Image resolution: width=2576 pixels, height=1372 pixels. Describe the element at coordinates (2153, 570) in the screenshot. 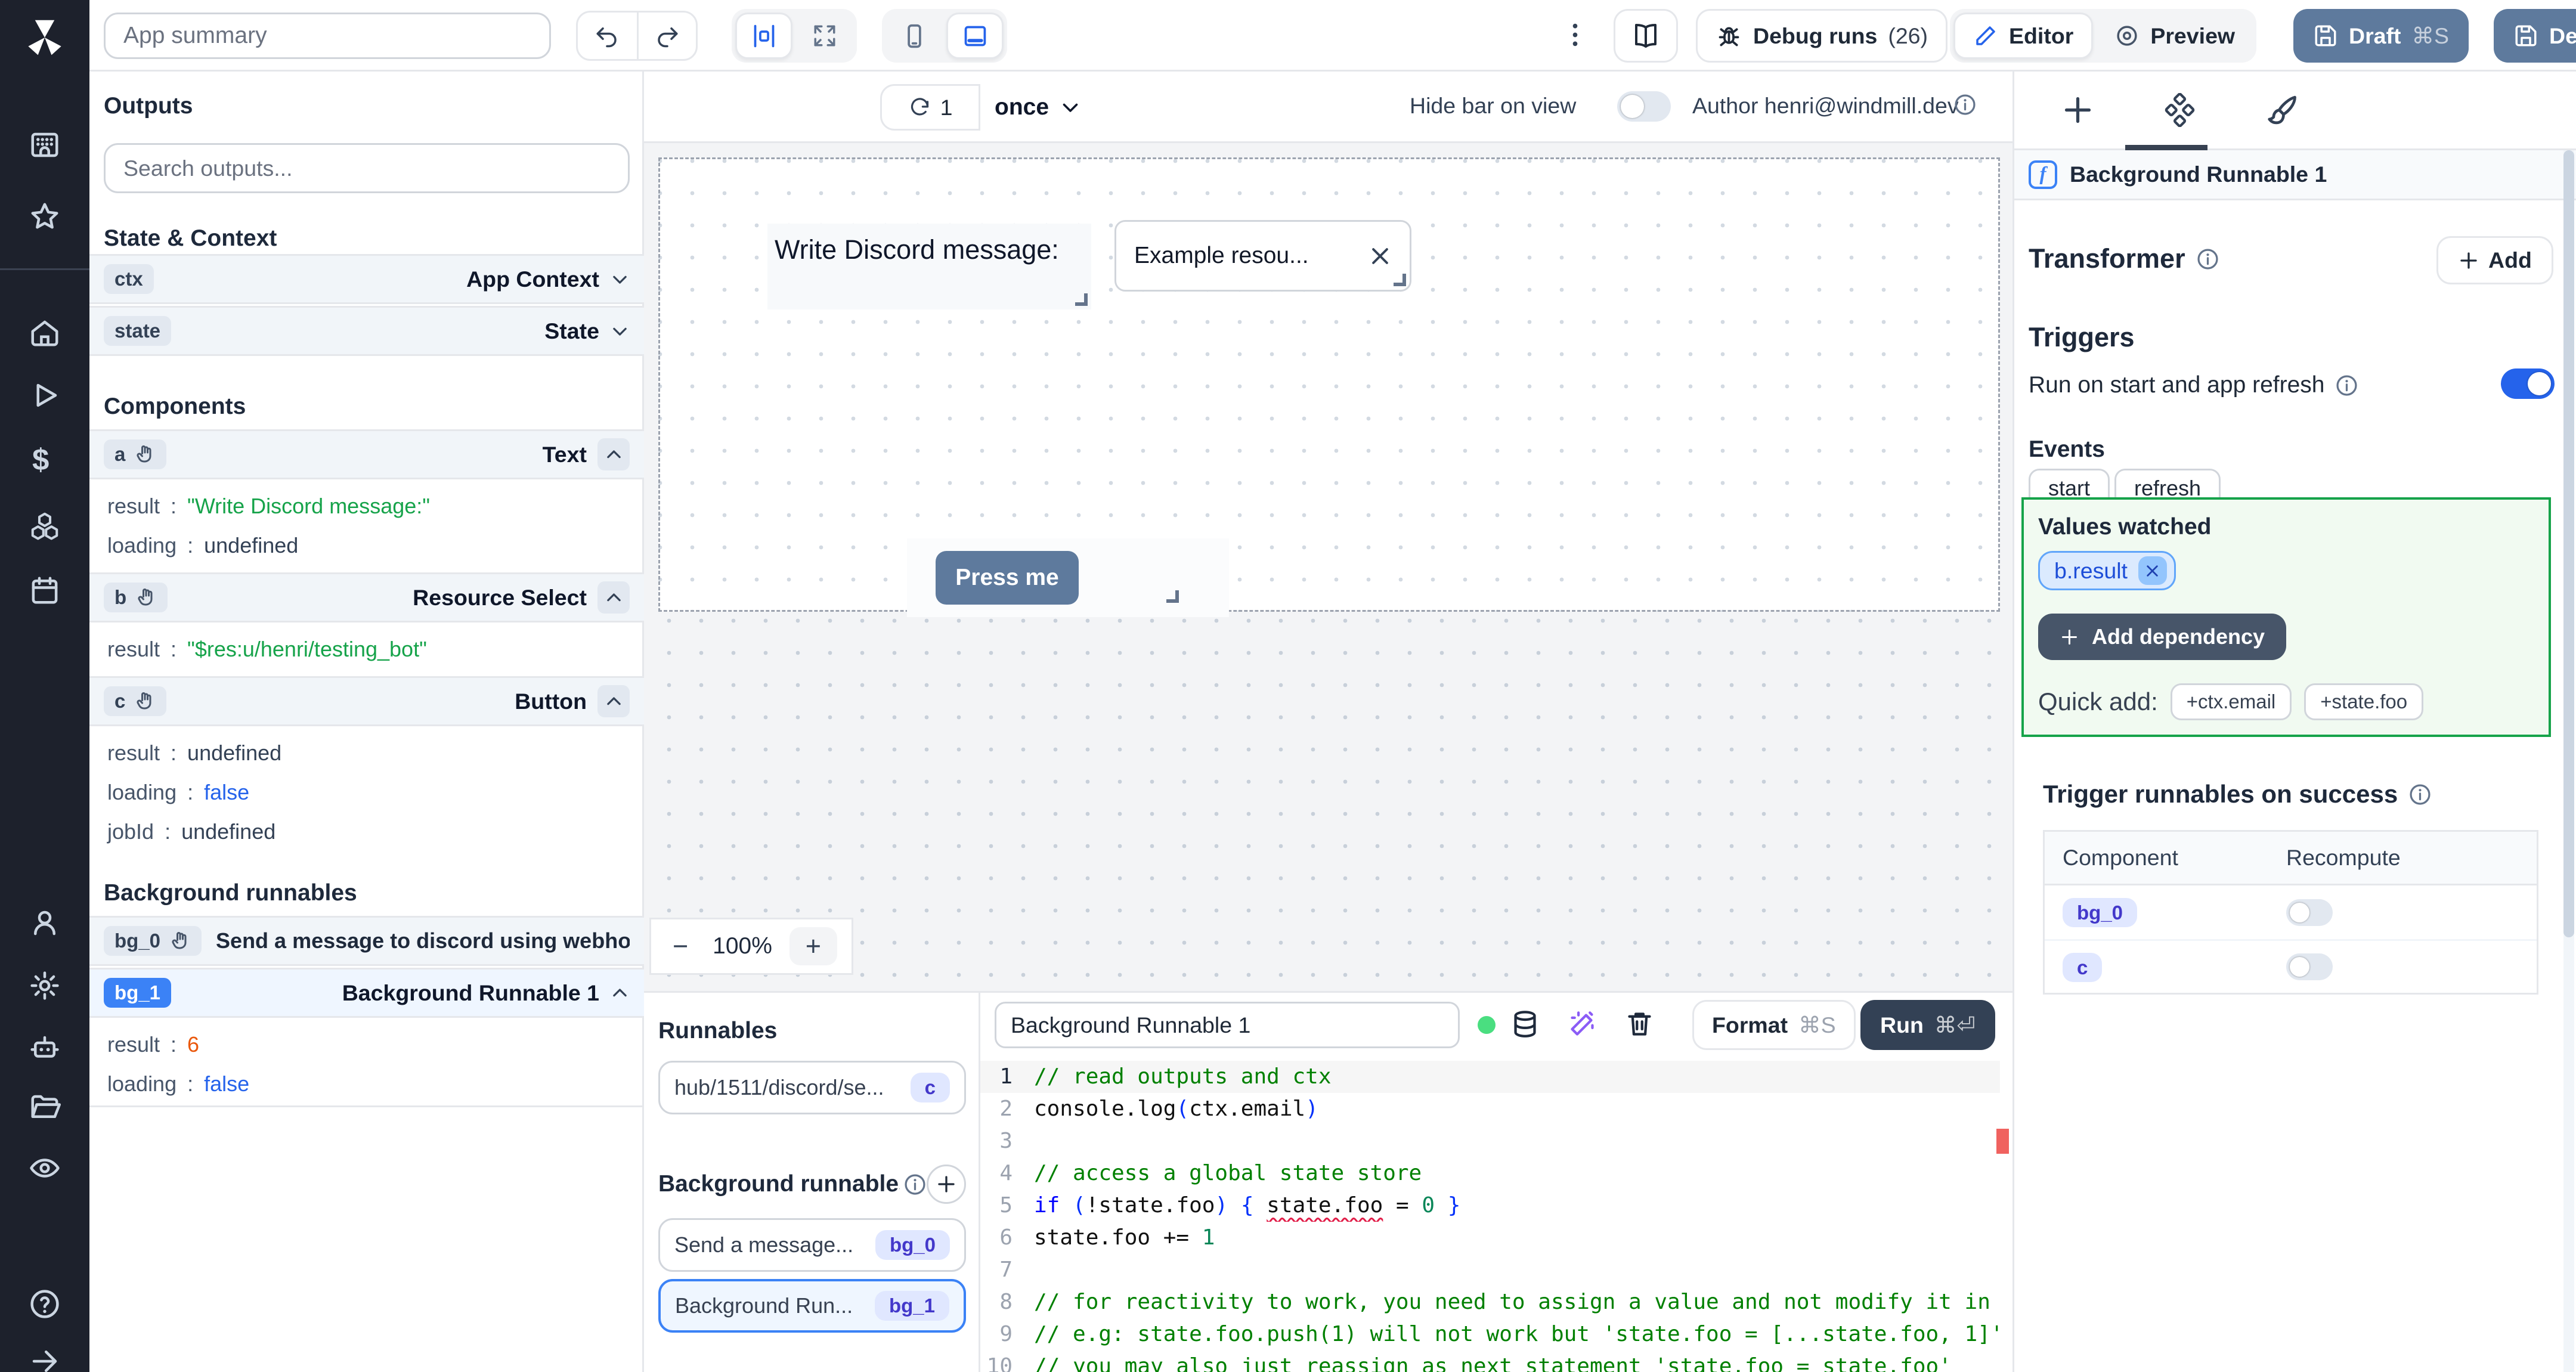

I see `remove-dependency-x-icon` at that location.